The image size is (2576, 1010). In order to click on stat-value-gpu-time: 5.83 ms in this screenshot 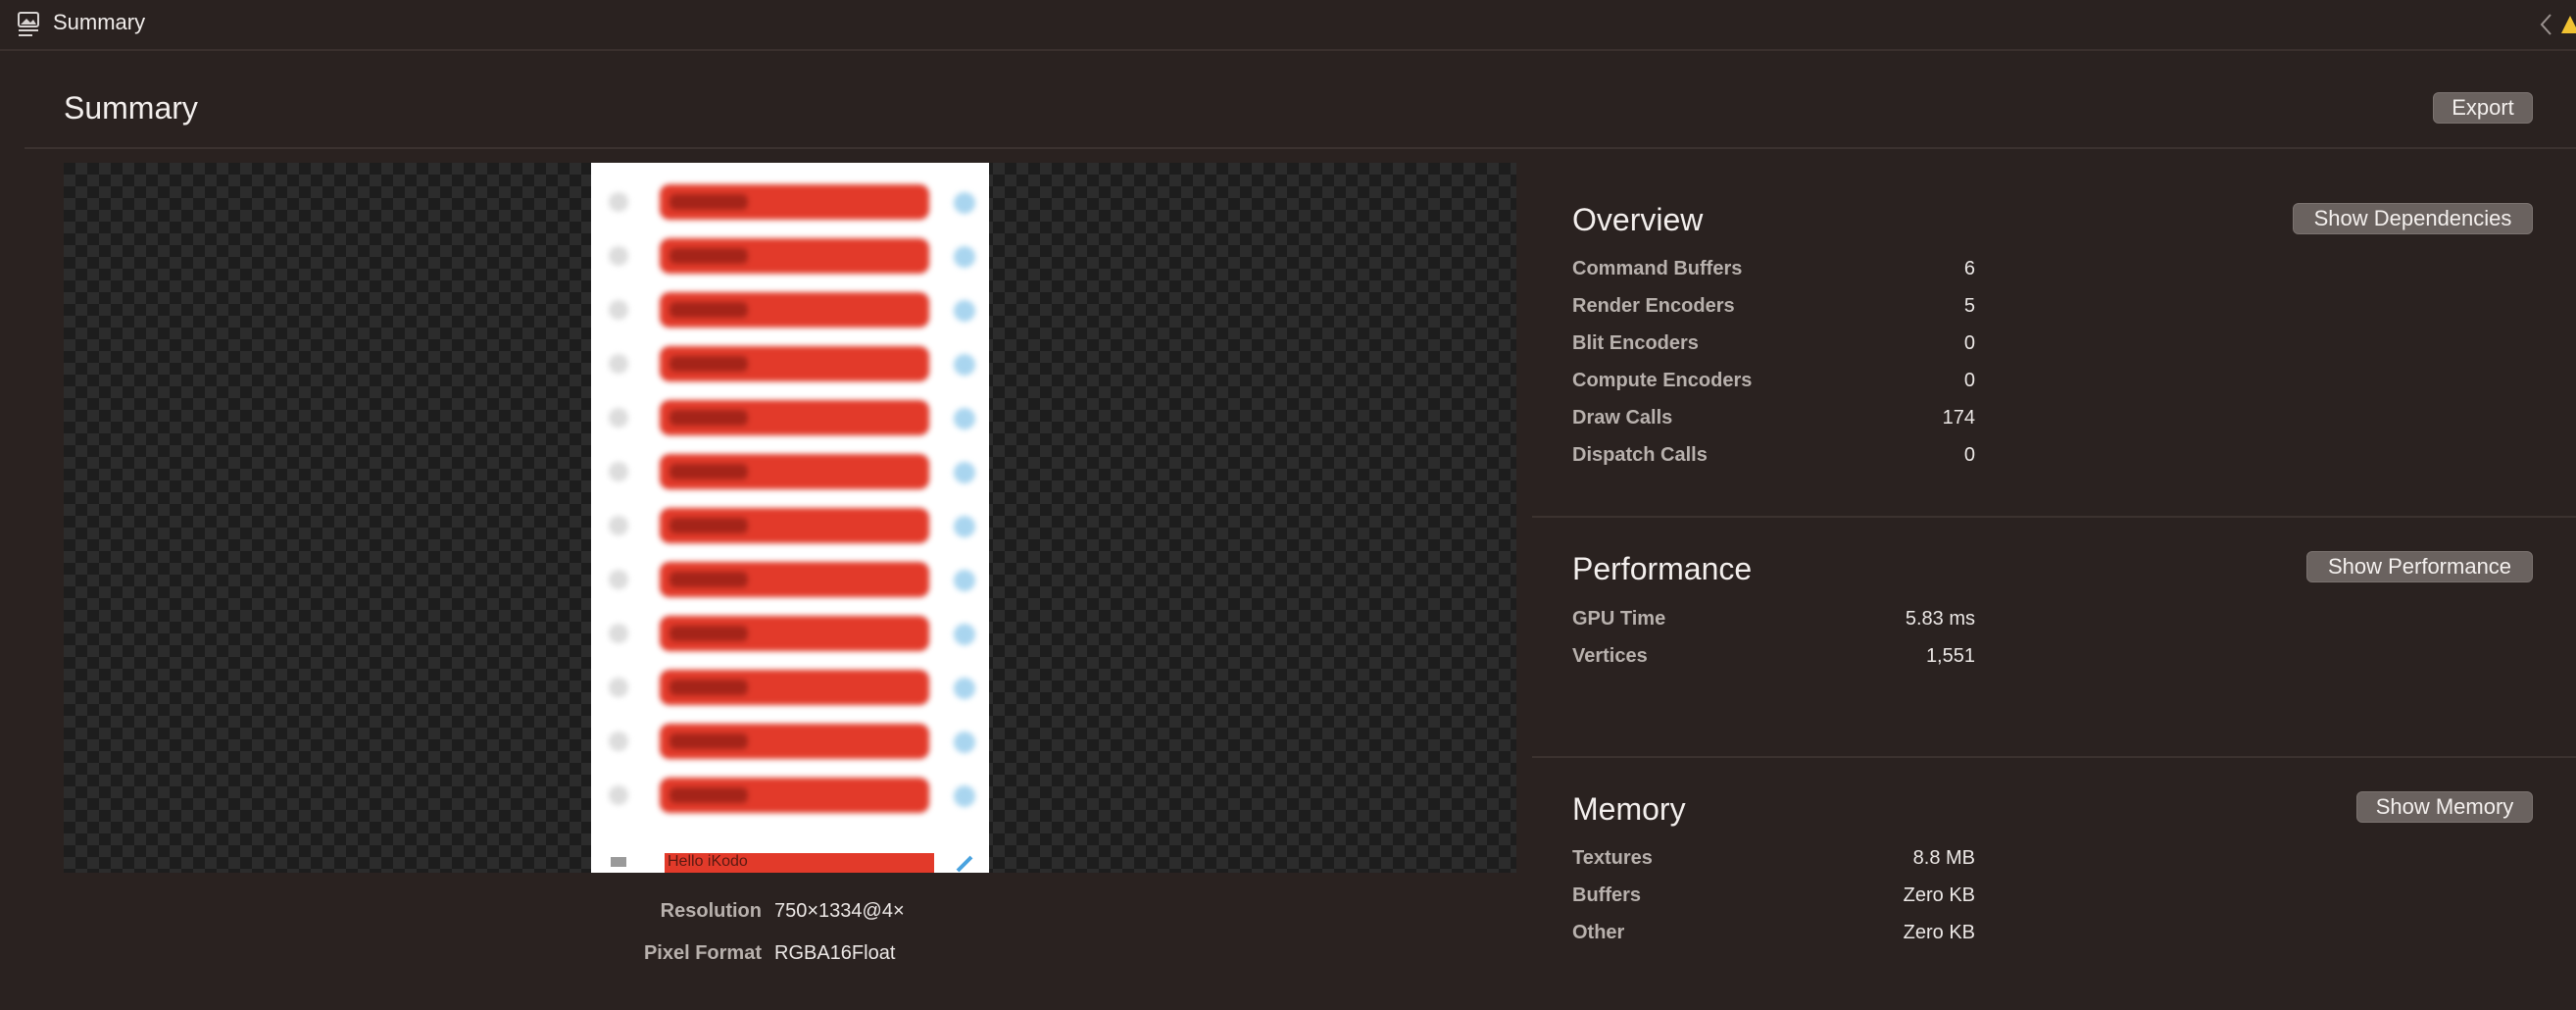, I will do `click(1940, 619)`.